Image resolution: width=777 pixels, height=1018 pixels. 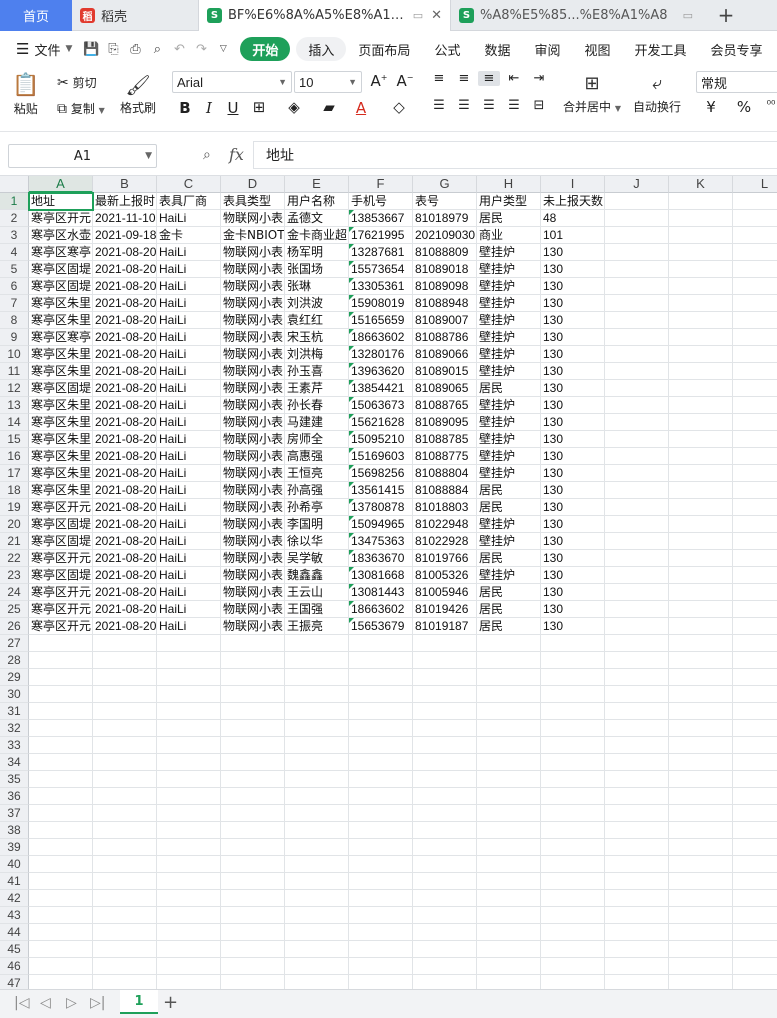 I want to click on table-cell: 81088884, so click(x=445, y=490).